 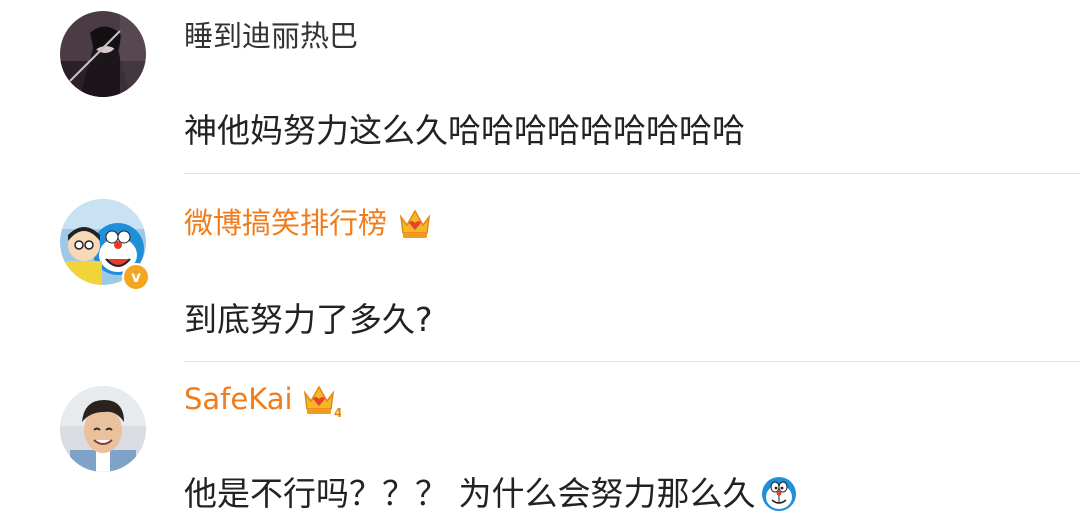 I want to click on vip-level-text: 4, so click(x=337, y=412).